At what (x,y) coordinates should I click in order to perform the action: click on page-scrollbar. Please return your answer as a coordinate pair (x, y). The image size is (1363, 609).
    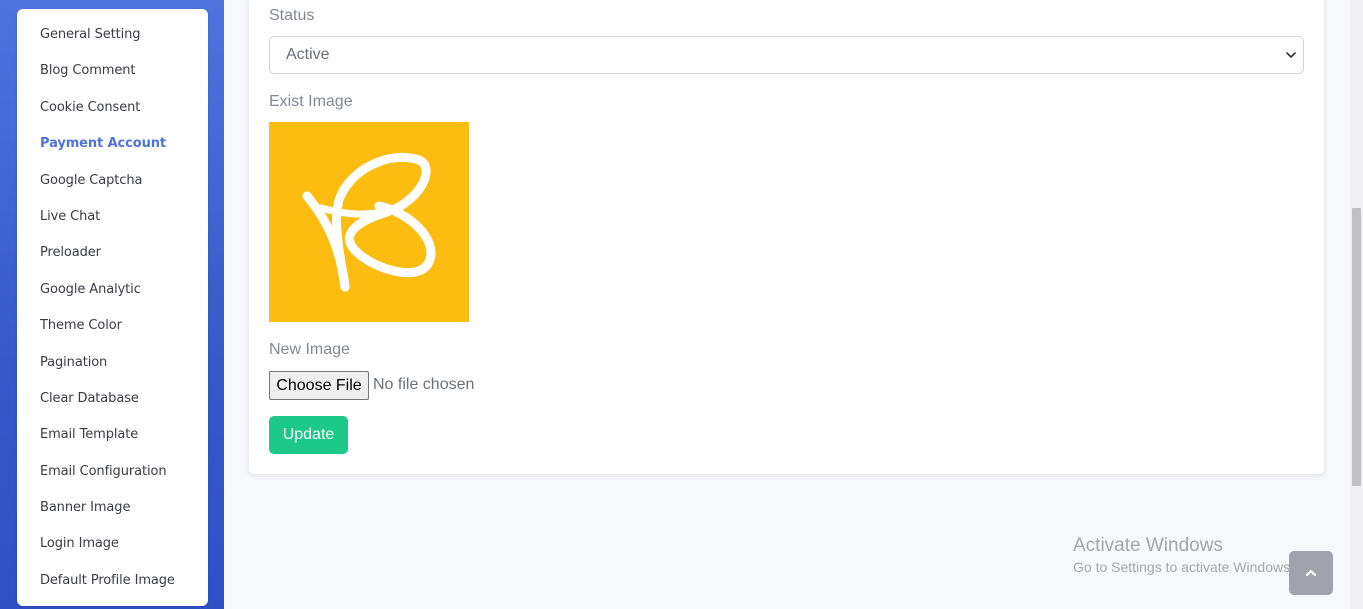
    Looking at the image, I should click on (1356, 304).